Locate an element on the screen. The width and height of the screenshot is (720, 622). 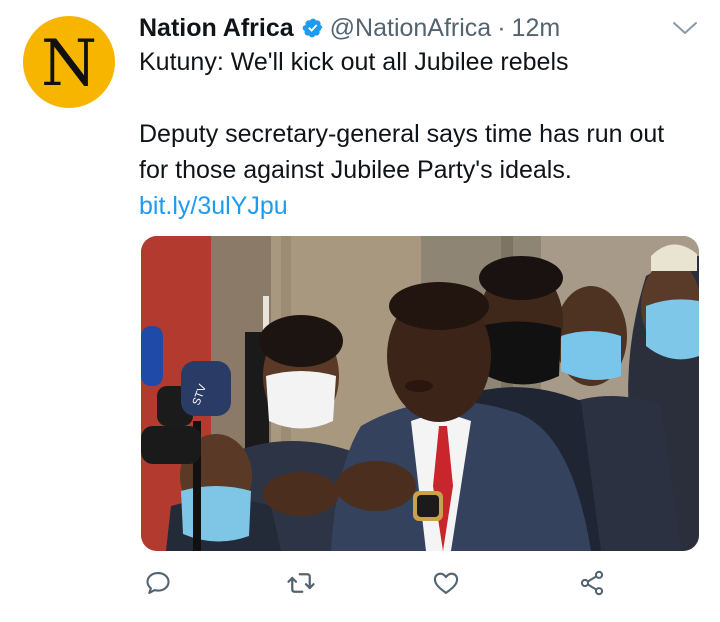
chevron-down-icon is located at coordinates (685, 28).